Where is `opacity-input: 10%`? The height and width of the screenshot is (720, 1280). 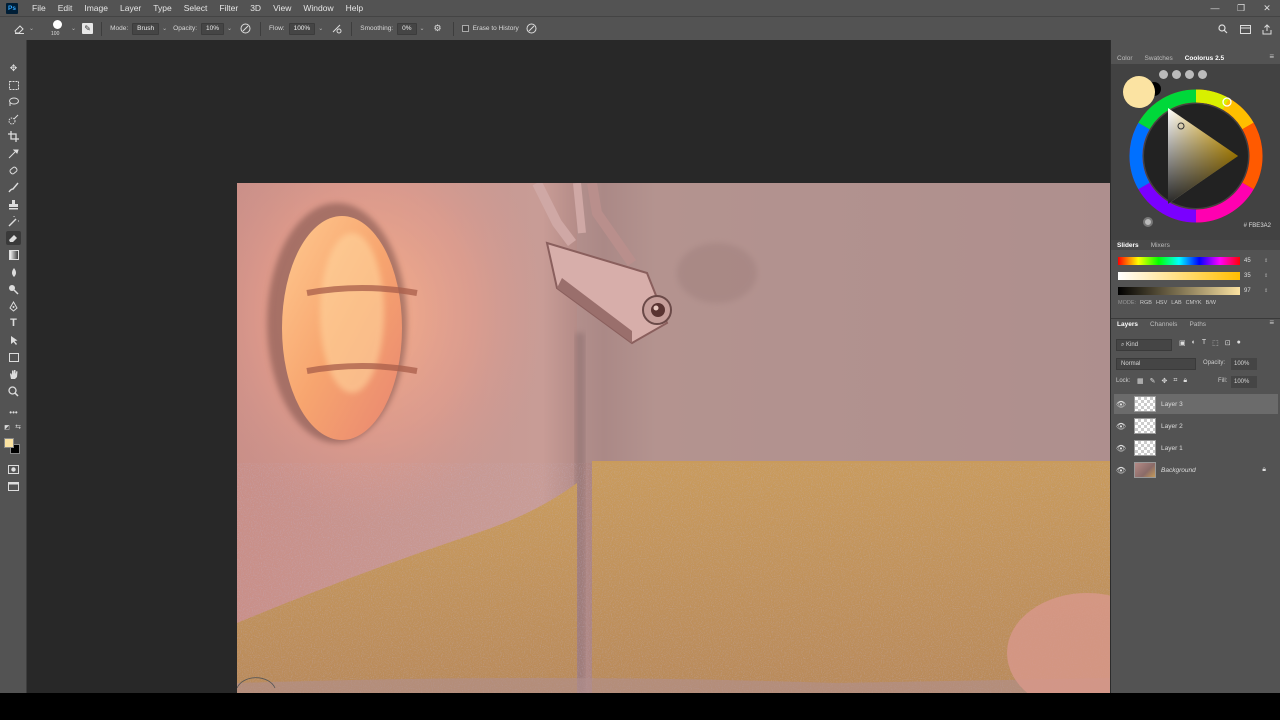 opacity-input: 10% is located at coordinates (213, 28).